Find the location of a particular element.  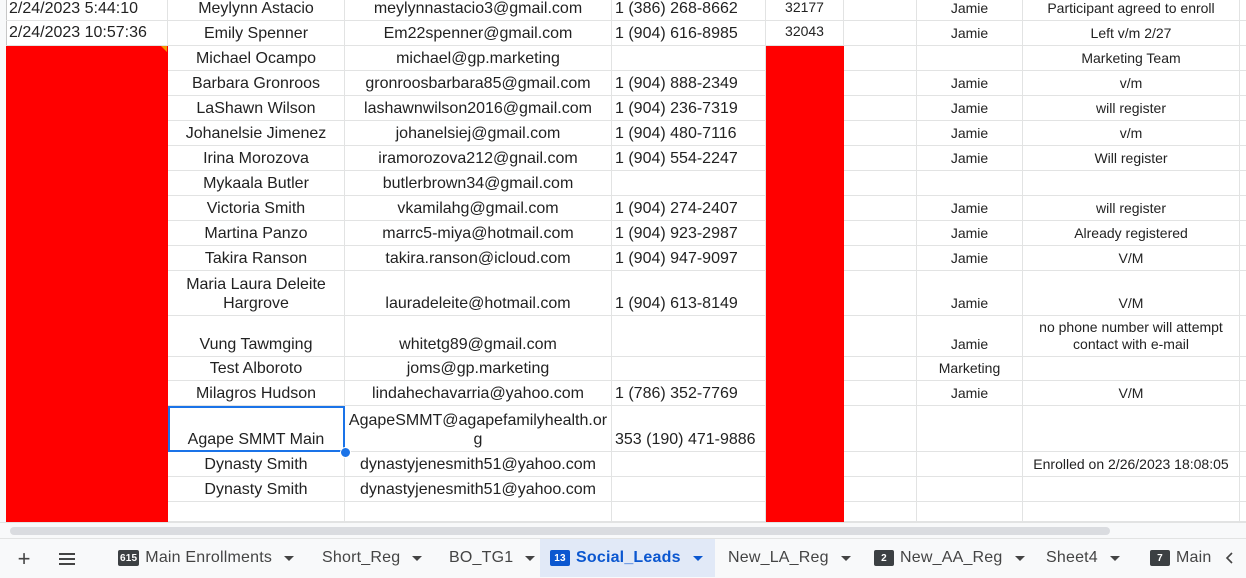

chevron-left-icon is located at coordinates (1229, 558).